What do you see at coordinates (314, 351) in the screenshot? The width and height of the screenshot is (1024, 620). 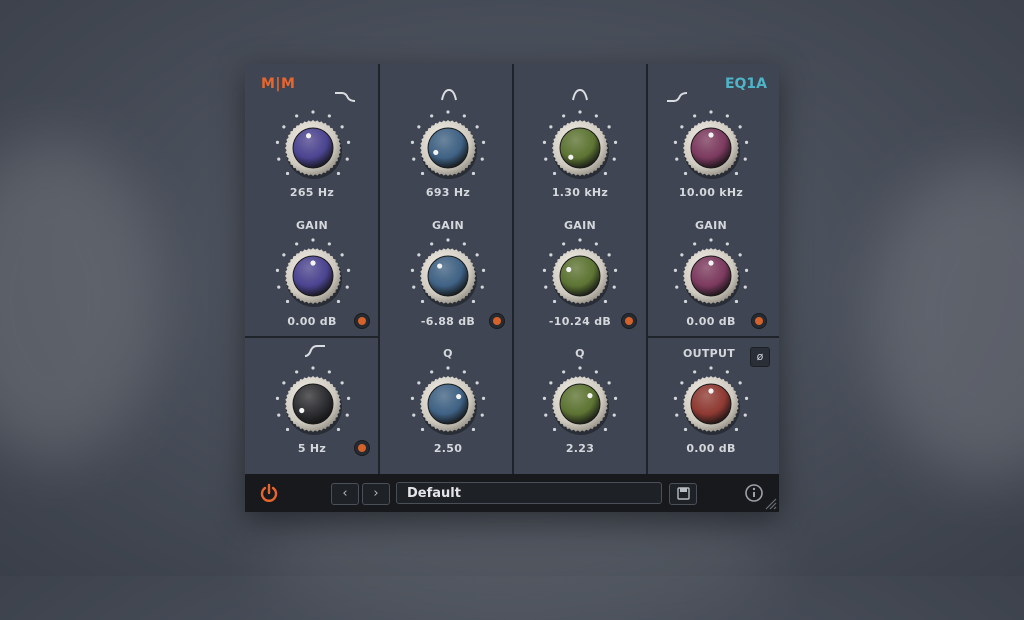 I see `high-pass-icon` at bounding box center [314, 351].